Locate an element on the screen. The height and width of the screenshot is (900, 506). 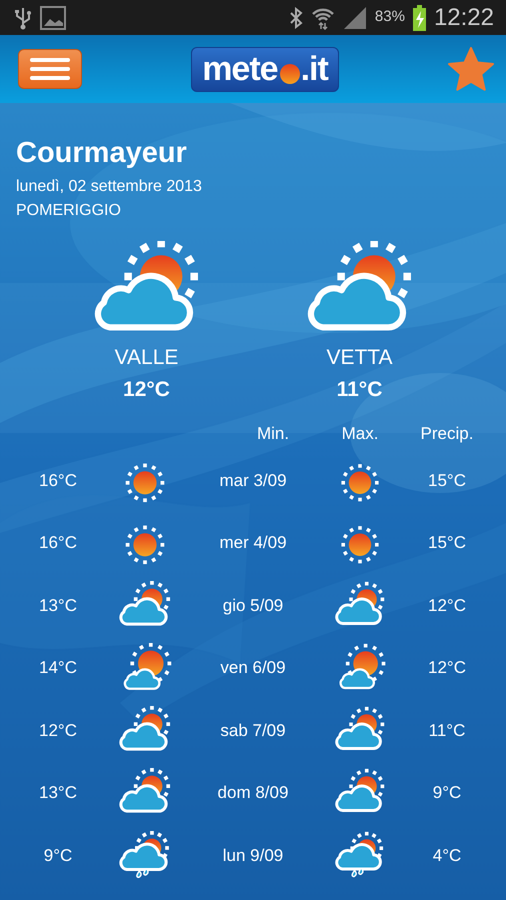
station-temp: 11°C is located at coordinates (359, 389).